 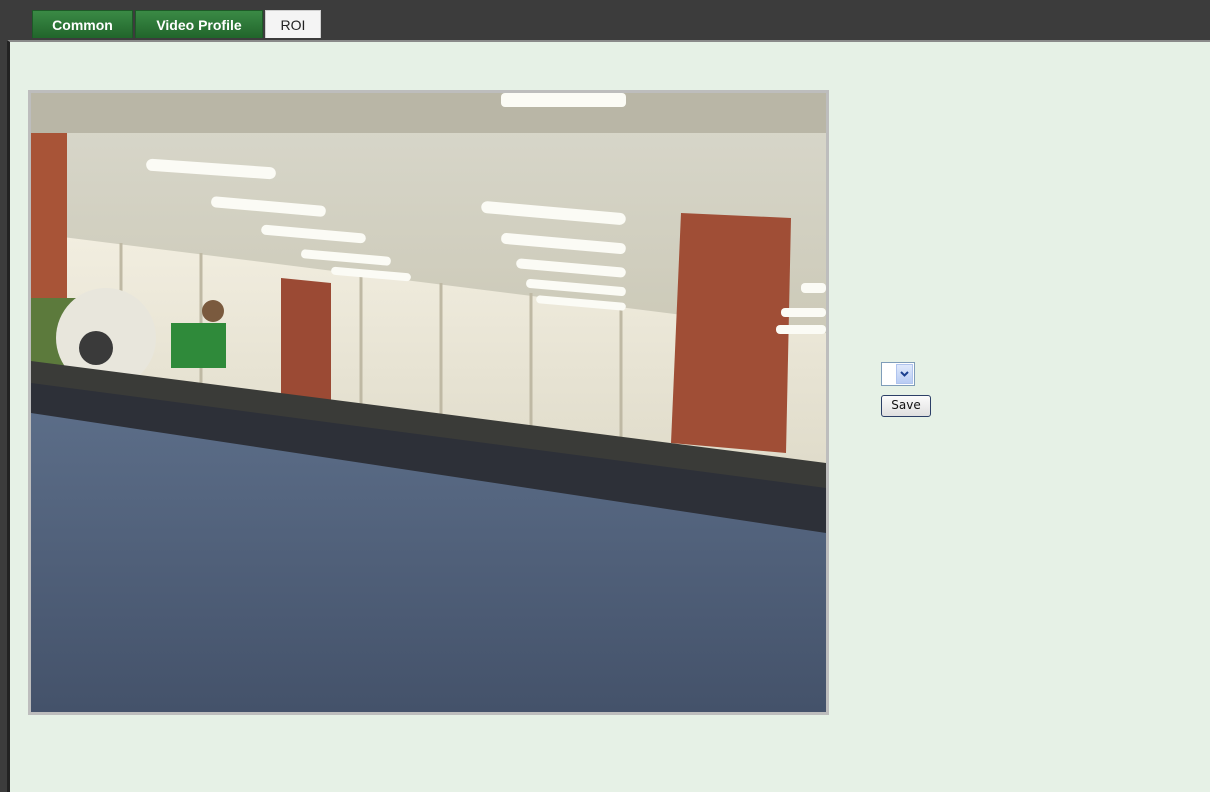 I want to click on tab-roi: ROI, so click(x=293, y=24).